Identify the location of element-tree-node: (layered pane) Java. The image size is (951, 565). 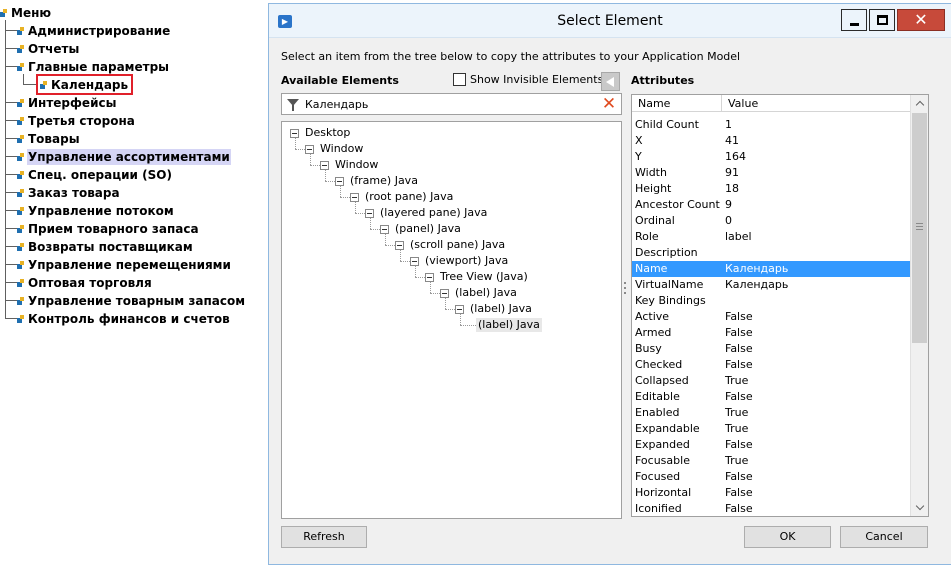
(427, 213).